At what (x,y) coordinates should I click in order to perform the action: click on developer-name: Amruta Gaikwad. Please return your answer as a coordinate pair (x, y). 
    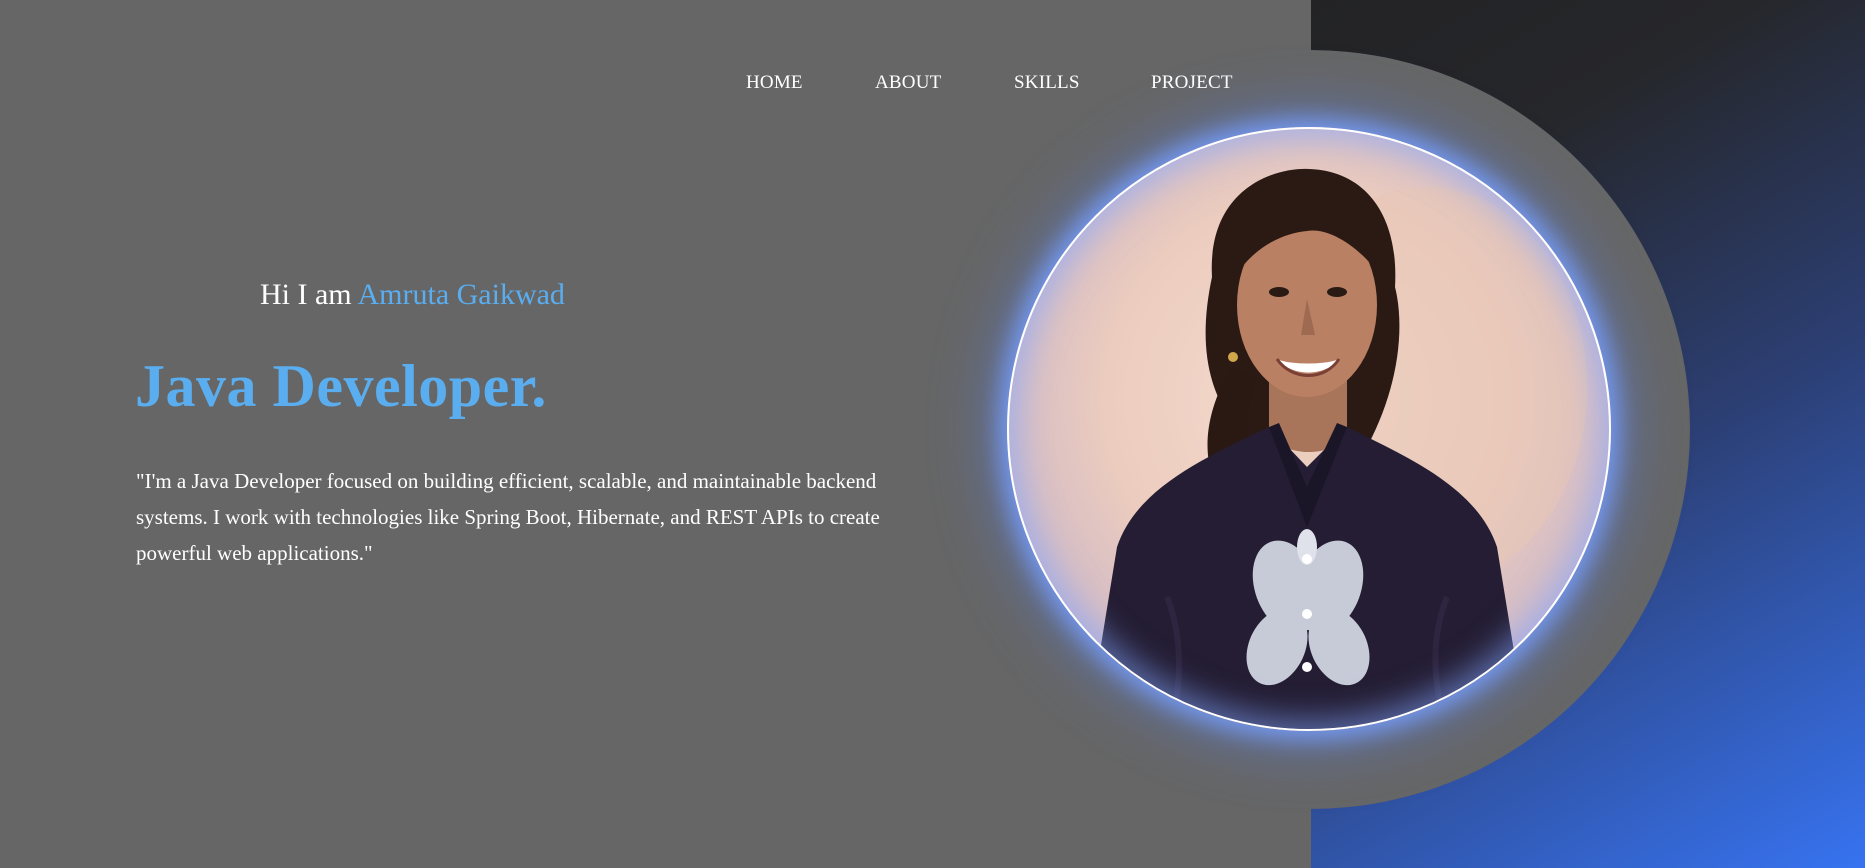
    Looking at the image, I should click on (461, 294).